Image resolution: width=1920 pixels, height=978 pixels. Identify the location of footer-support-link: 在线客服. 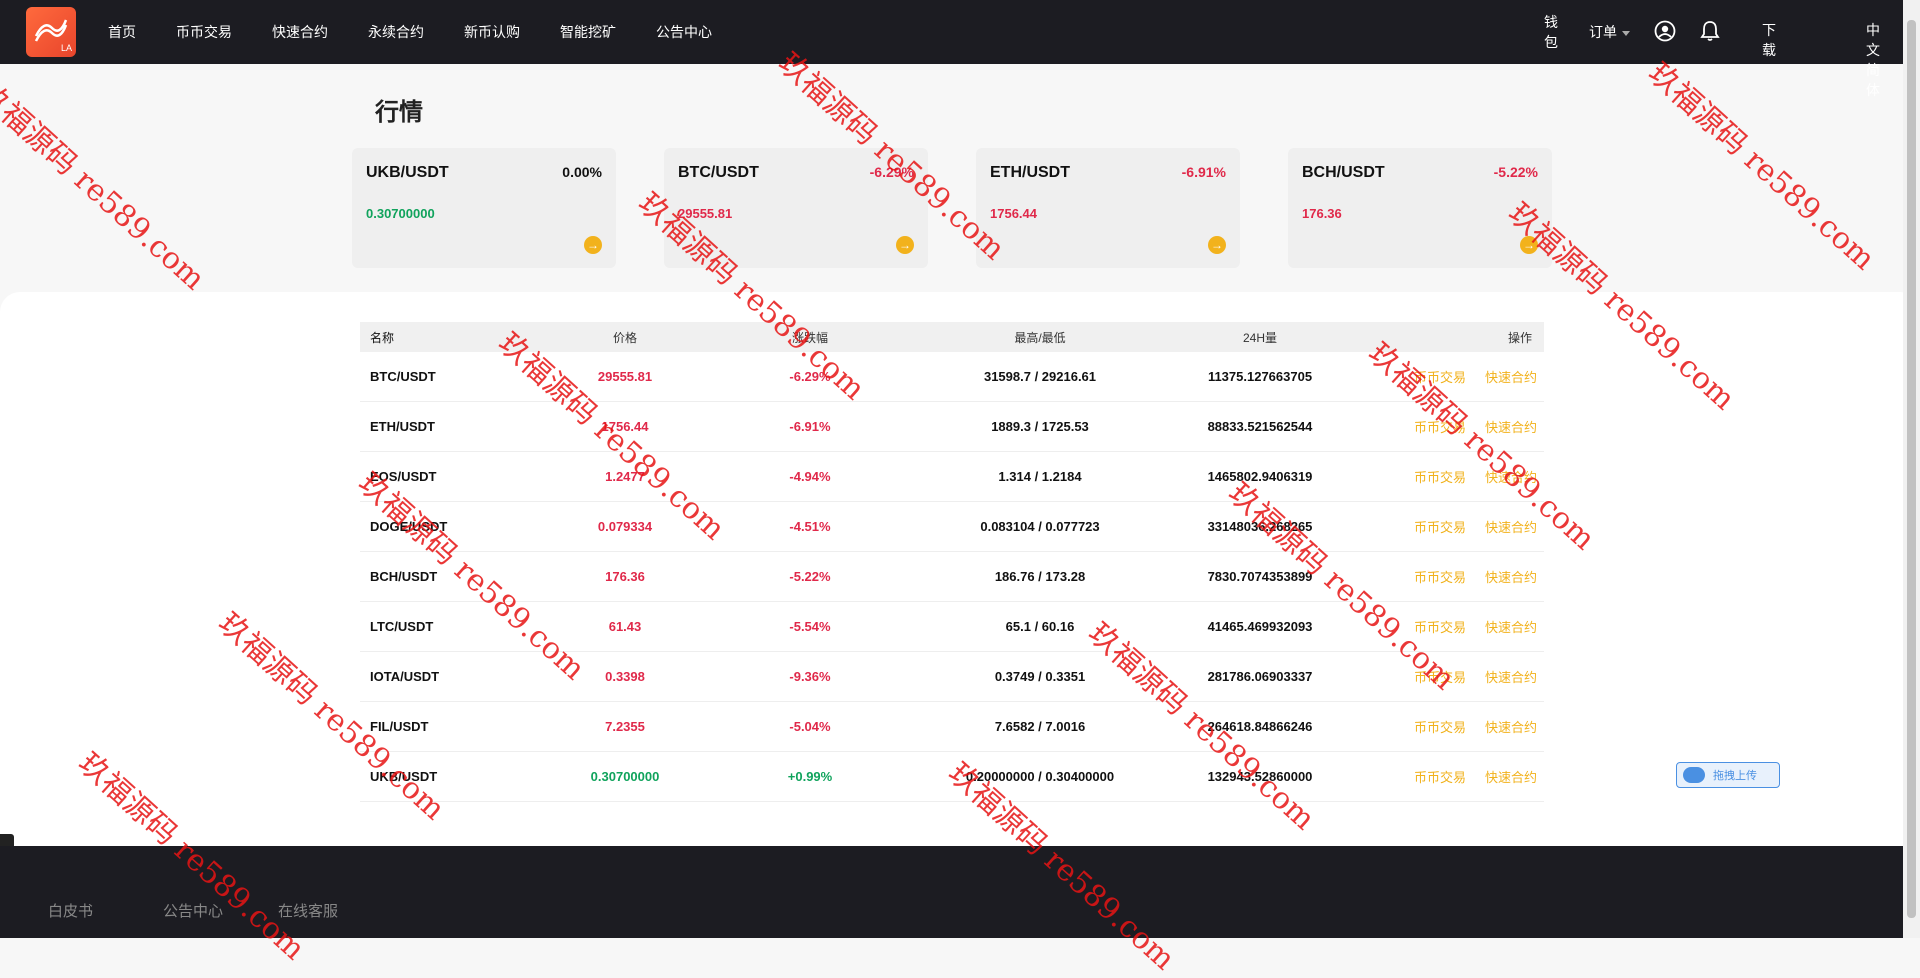
(308, 910).